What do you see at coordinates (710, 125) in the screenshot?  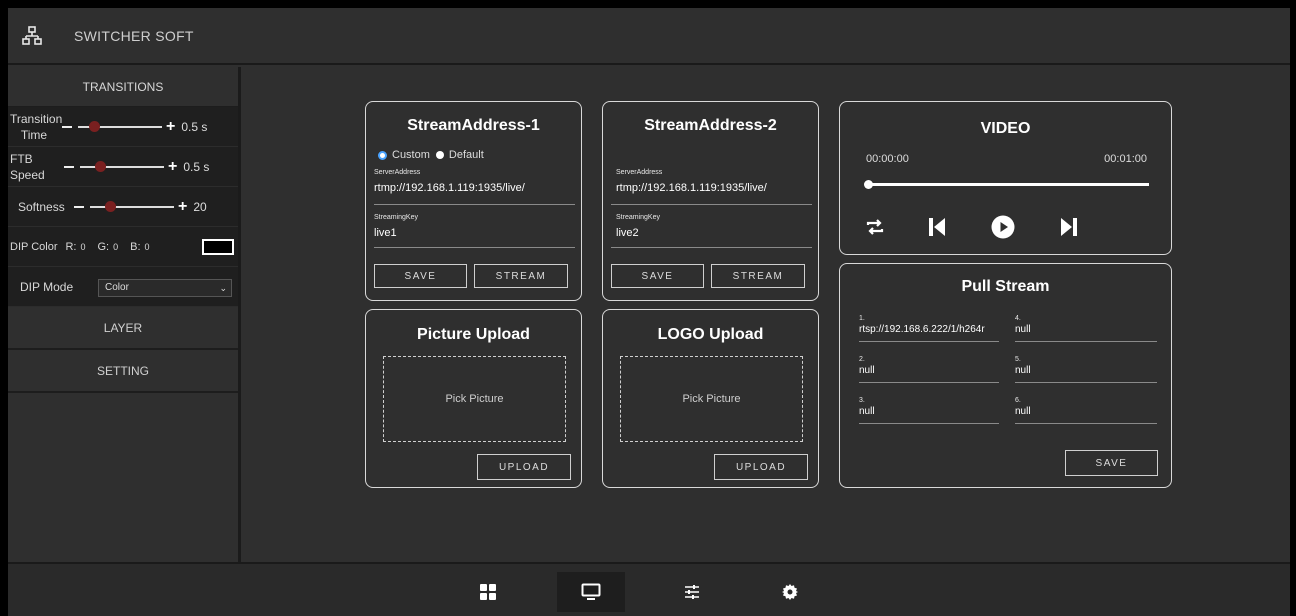 I see `stream-address-2-title: StreamAddress-2` at bounding box center [710, 125].